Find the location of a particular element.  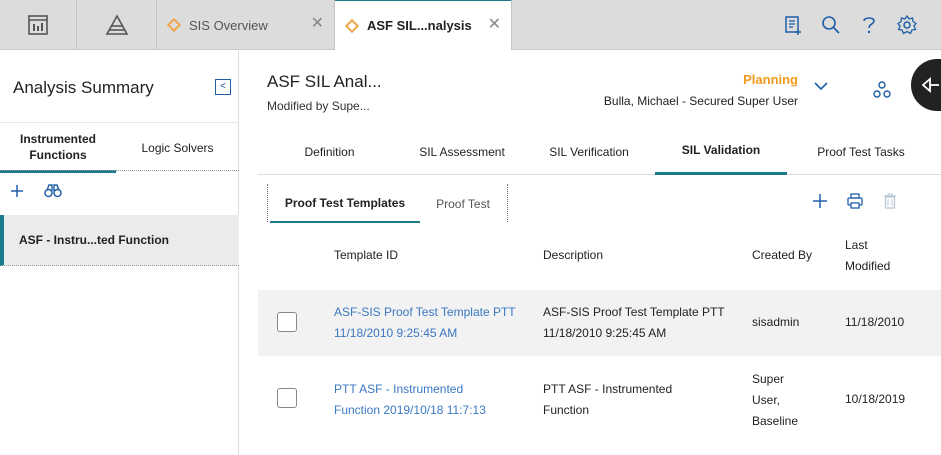

list-item-label: ASF - Instru...ted Function is located at coordinates (94, 240).